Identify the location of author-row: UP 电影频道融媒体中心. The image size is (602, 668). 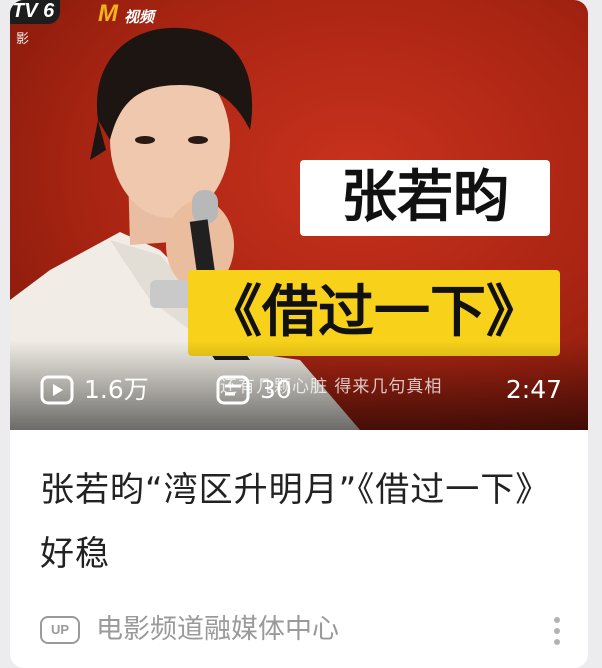
(305, 630).